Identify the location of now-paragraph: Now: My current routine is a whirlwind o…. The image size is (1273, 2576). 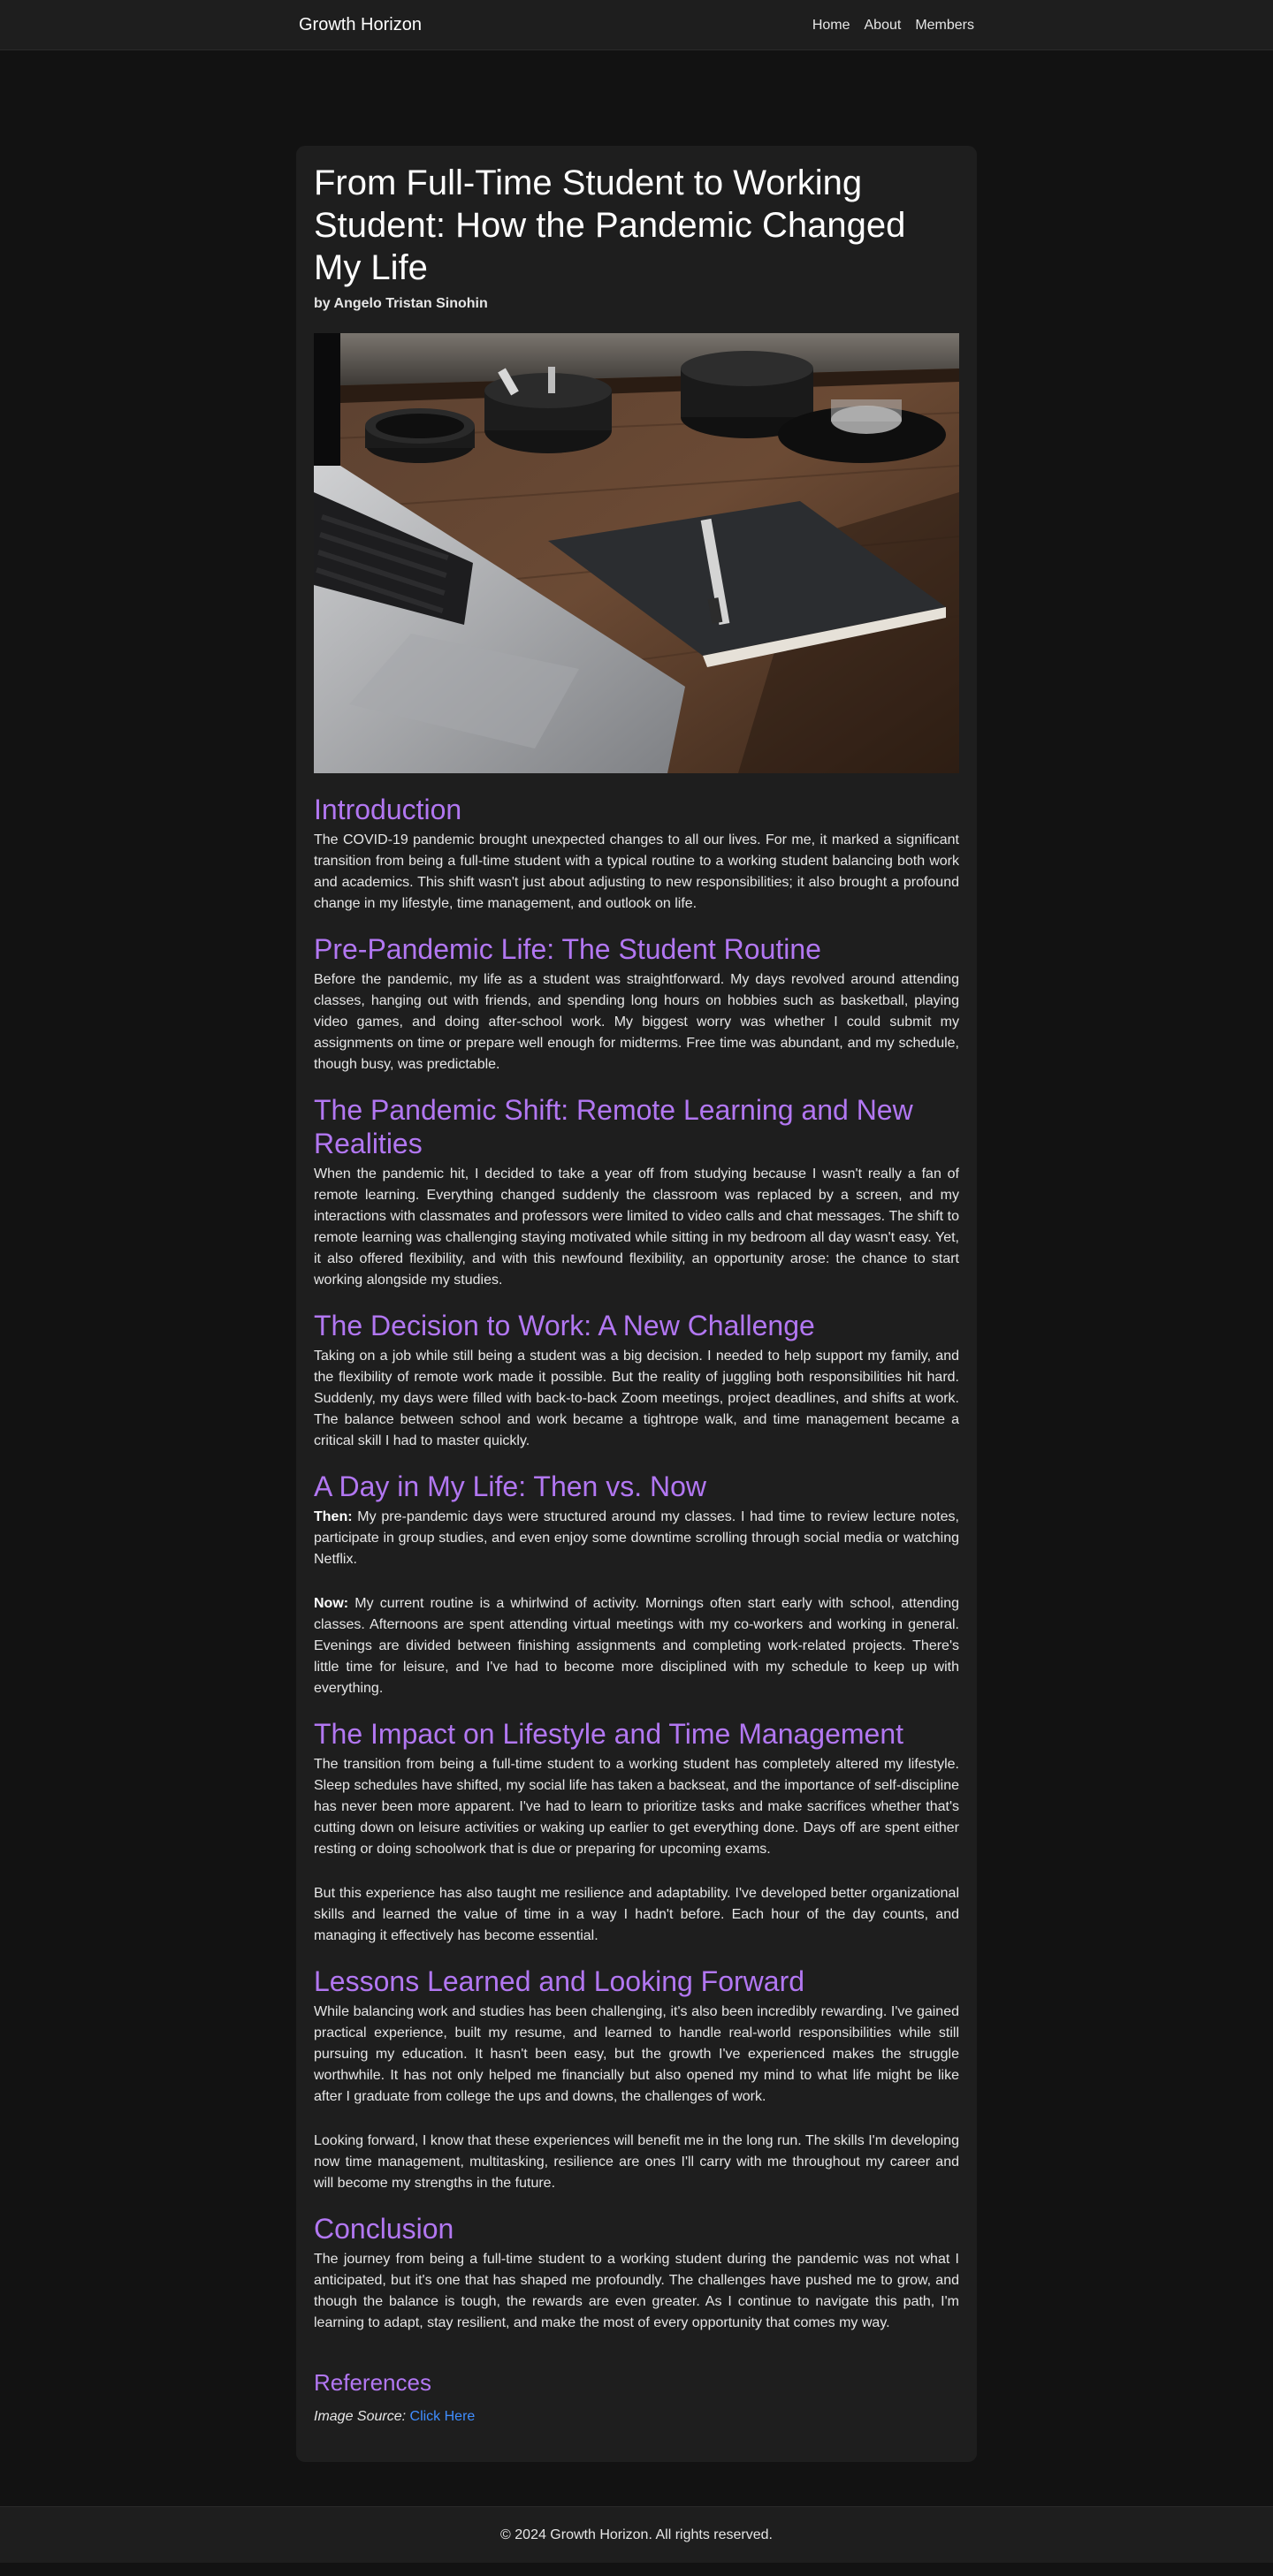
(636, 1646).